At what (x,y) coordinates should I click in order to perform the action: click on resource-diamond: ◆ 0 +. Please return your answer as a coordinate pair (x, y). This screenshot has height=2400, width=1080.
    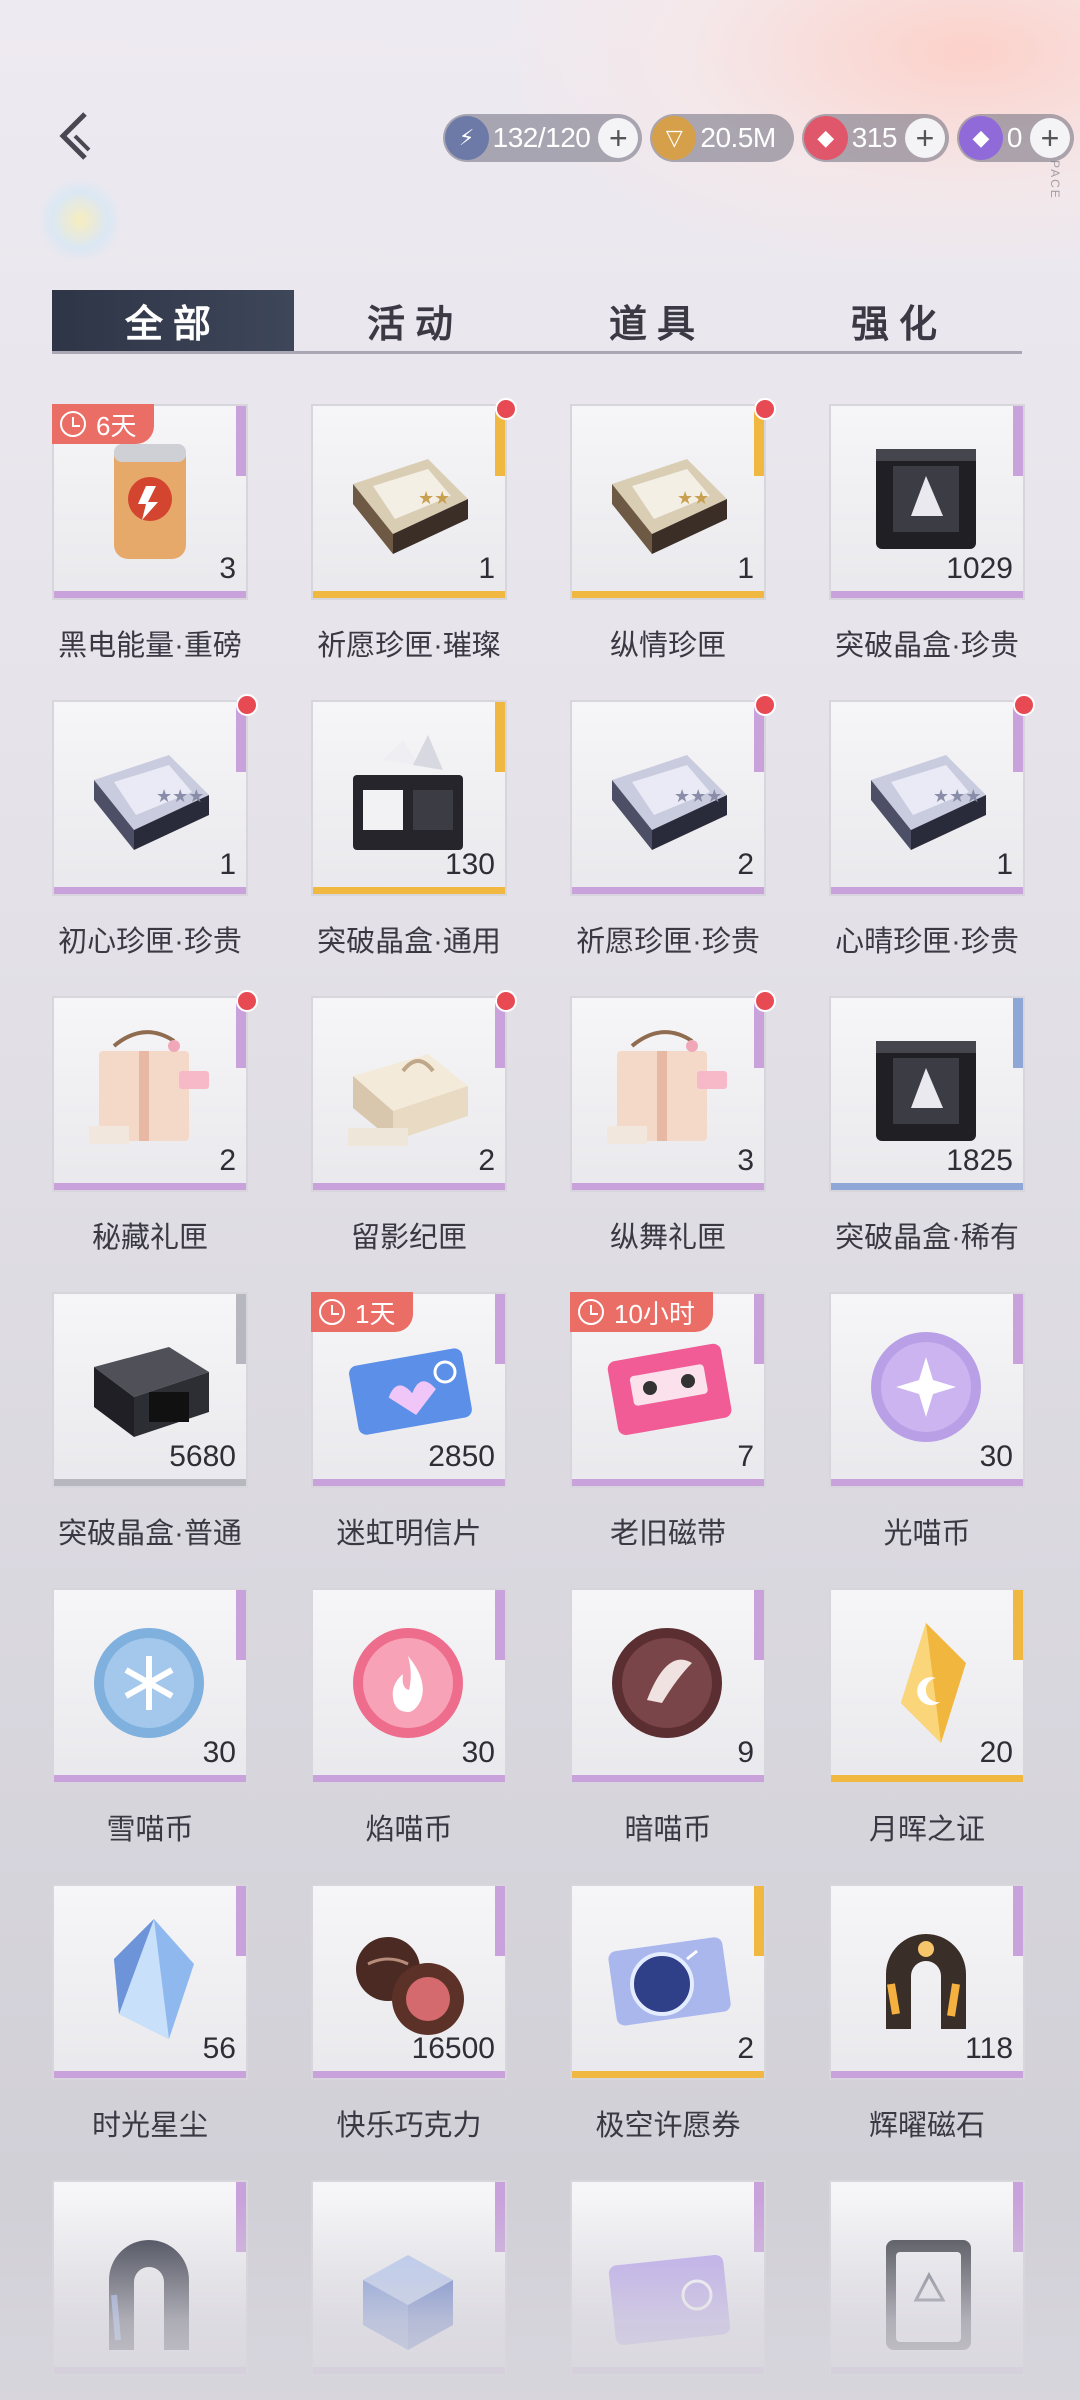
    Looking at the image, I should click on (1015, 138).